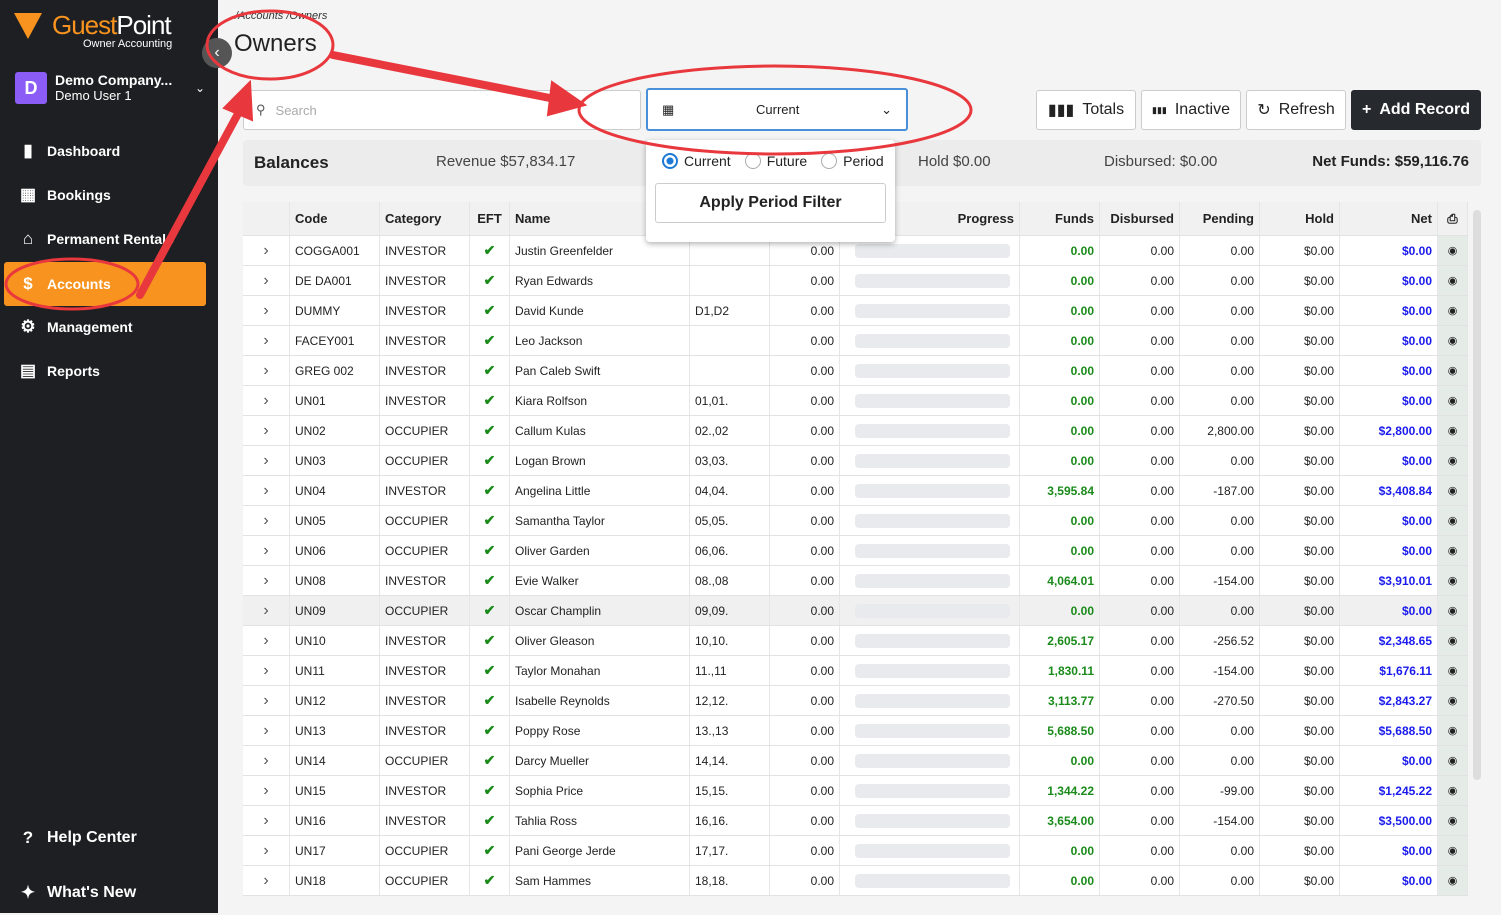 The width and height of the screenshot is (1501, 915). What do you see at coordinates (28, 892) in the screenshot?
I see `sparkle-icon: ✦` at bounding box center [28, 892].